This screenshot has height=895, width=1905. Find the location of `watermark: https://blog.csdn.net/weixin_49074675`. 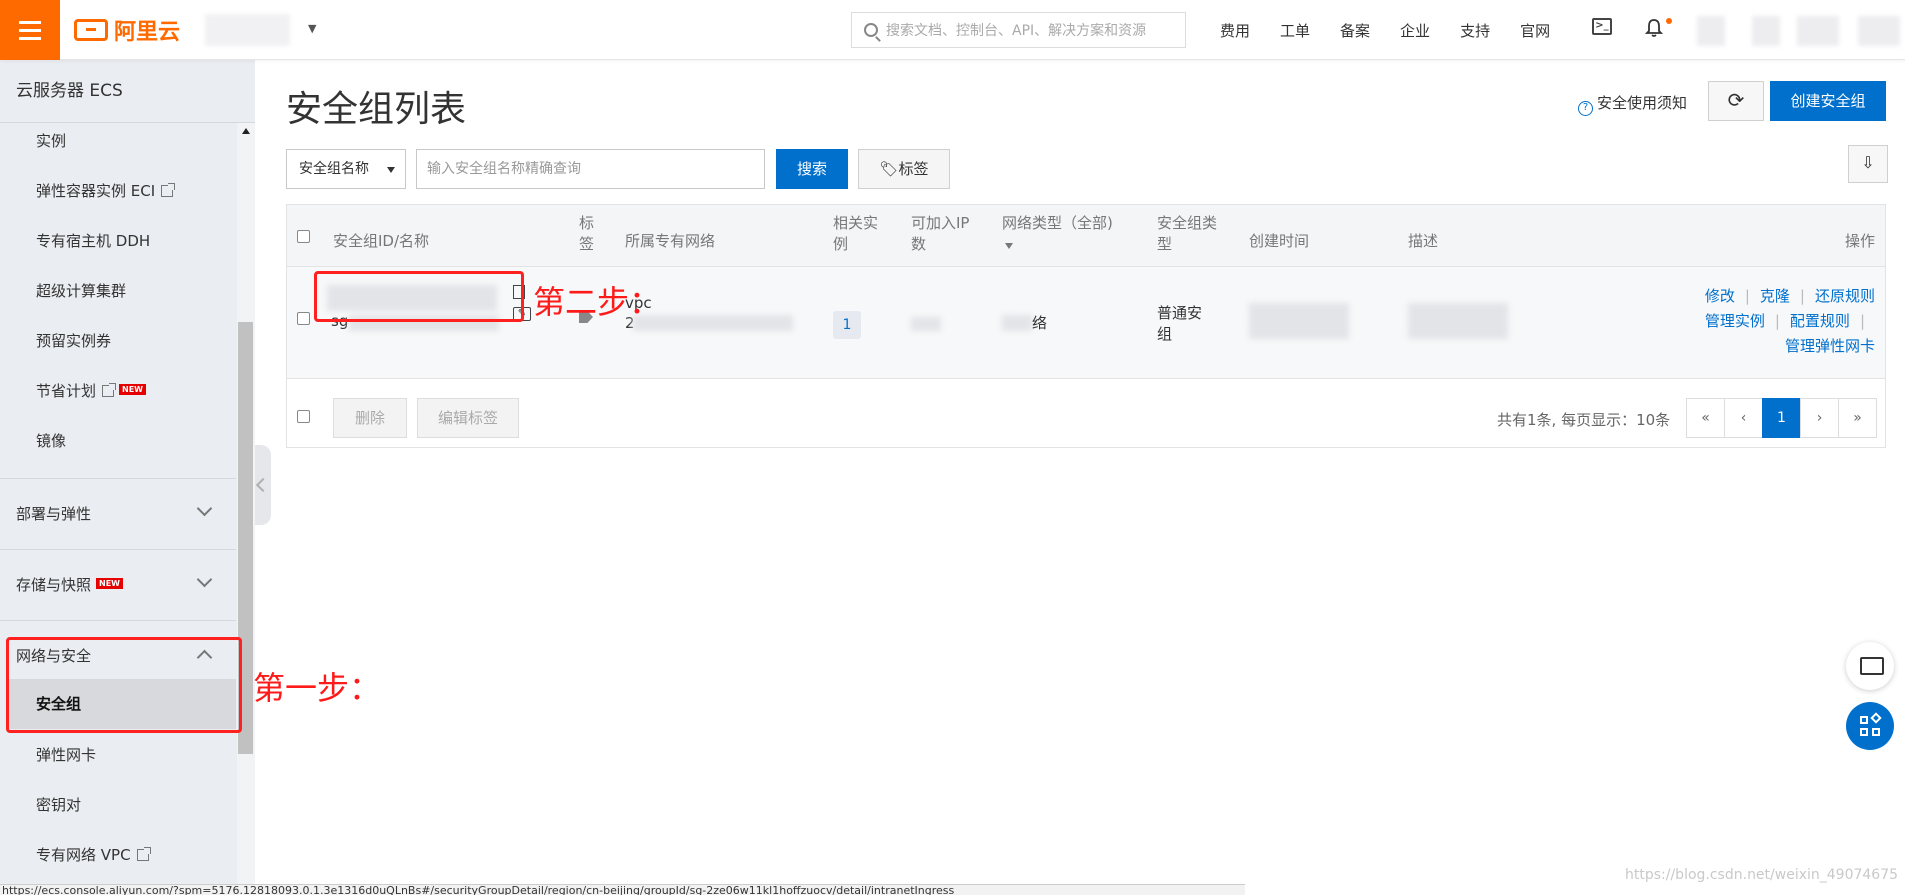

watermark: https://blog.csdn.net/weixin_49074675 is located at coordinates (1762, 875).